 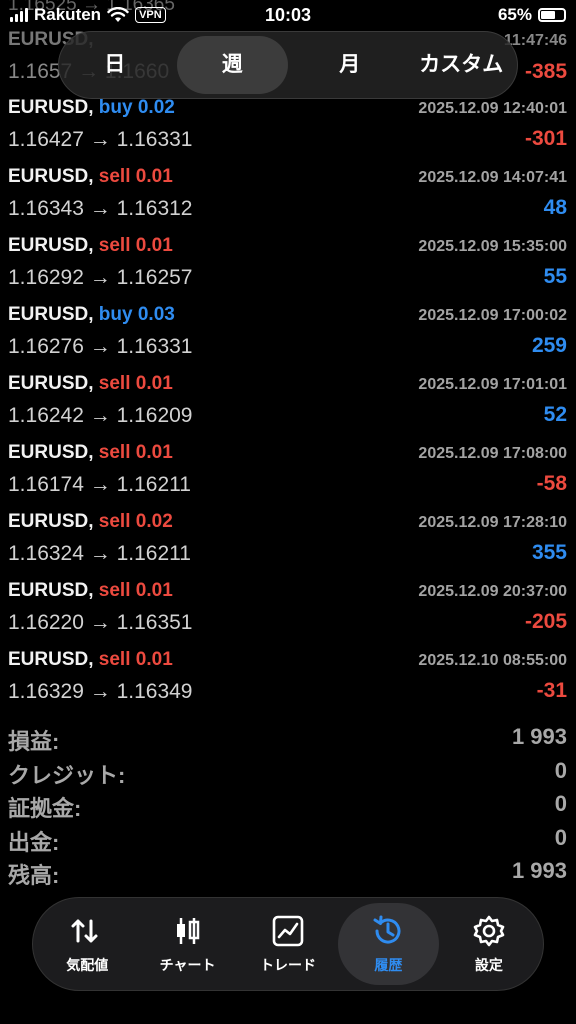 I want to click on summary-label: 証拠金:, so click(x=45, y=808).